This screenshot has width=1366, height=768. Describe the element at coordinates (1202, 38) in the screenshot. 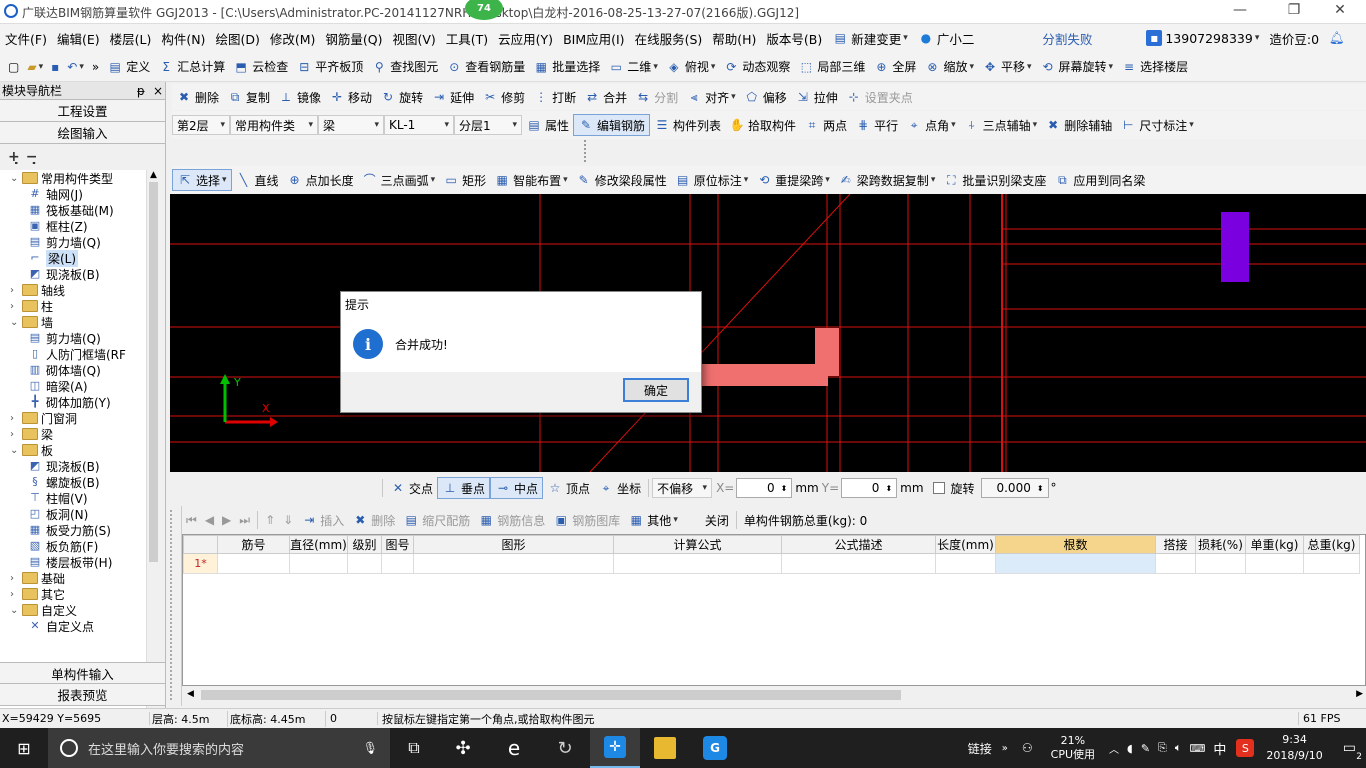

I see `user-account: ▪ 13907298339 ▾` at that location.